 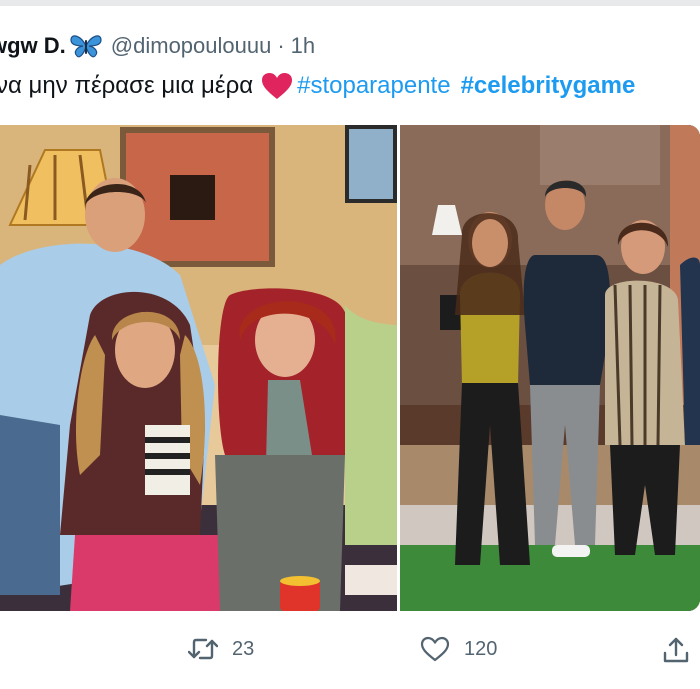 I want to click on retweet-count: 23, so click(x=243, y=648).